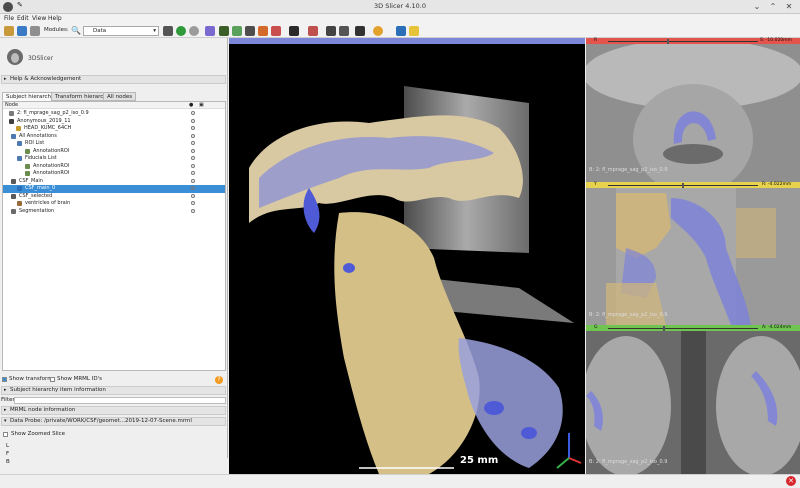 The height and width of the screenshot is (488, 800). I want to click on history-icon, so click(168, 31).